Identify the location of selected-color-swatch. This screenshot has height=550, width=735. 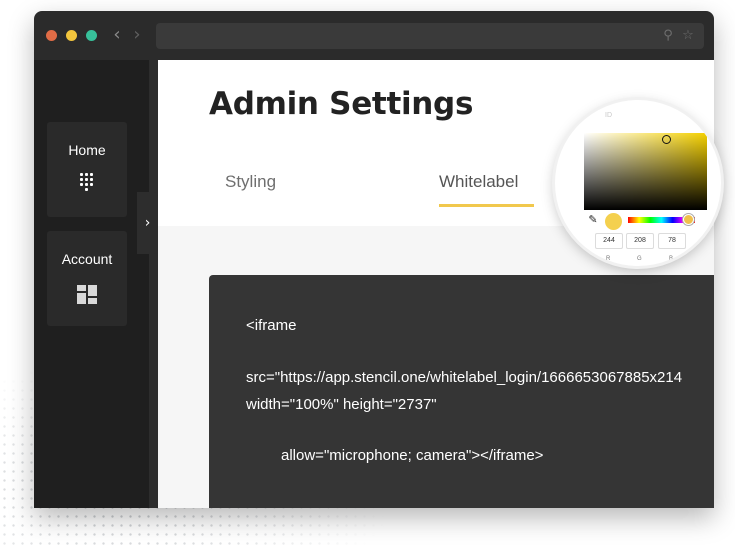
(613, 221).